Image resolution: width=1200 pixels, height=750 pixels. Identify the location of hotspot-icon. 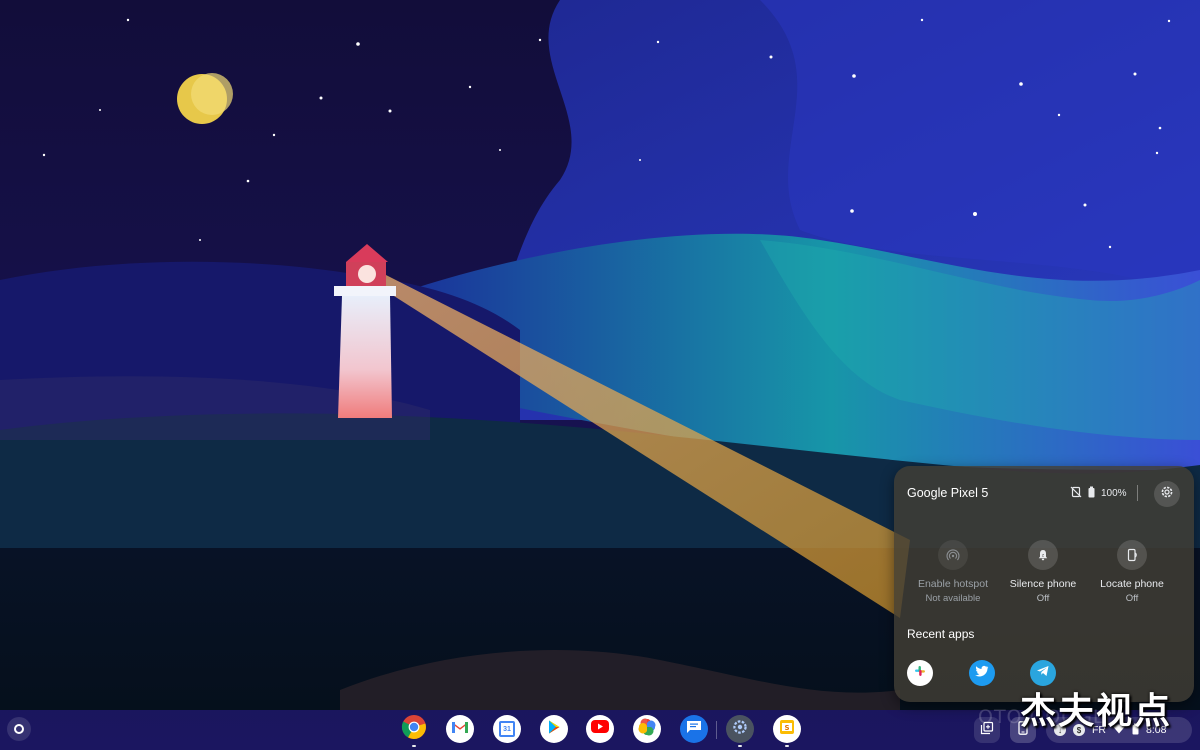
(953, 555).